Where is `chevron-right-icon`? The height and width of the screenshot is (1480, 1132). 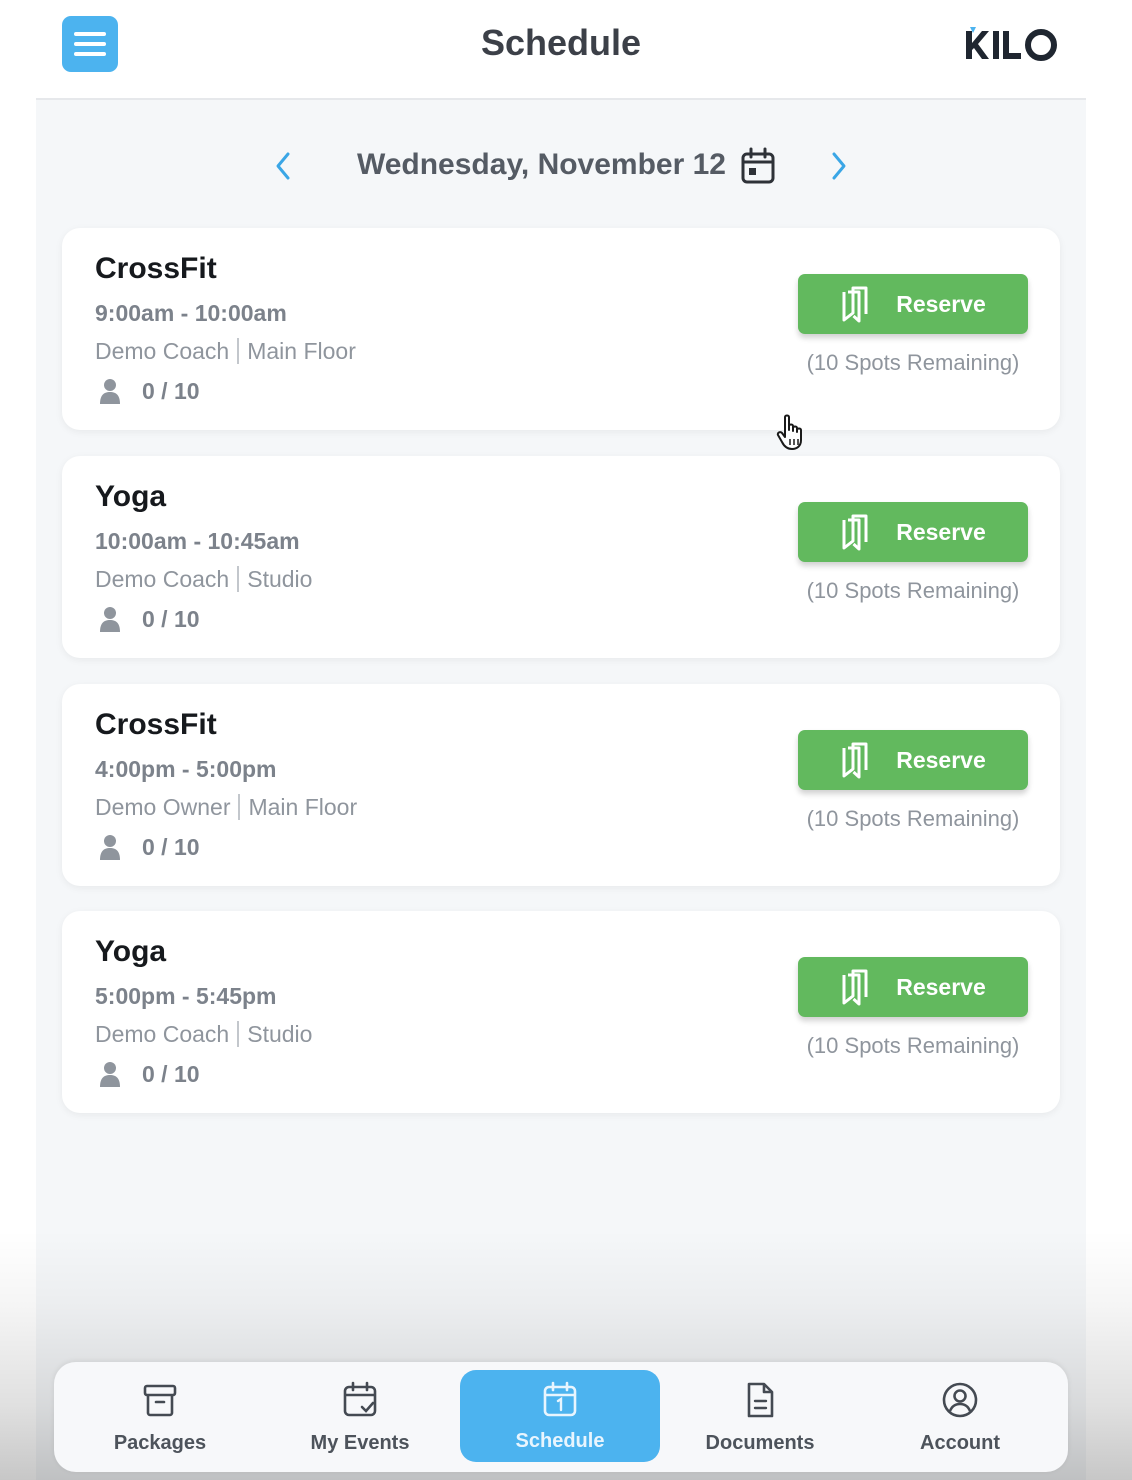 chevron-right-icon is located at coordinates (839, 166).